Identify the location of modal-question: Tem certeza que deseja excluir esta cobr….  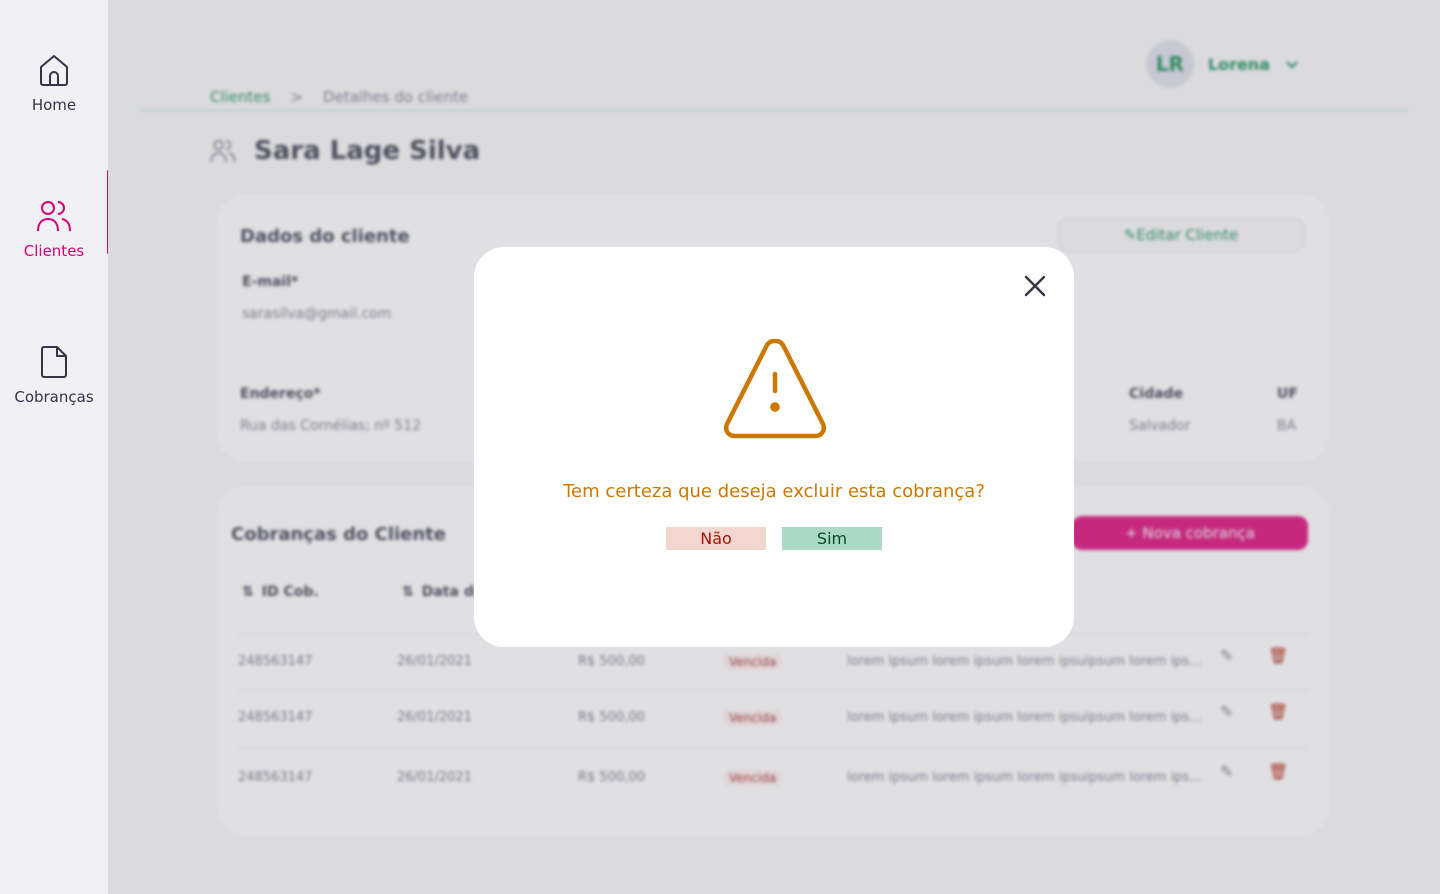
(774, 491).